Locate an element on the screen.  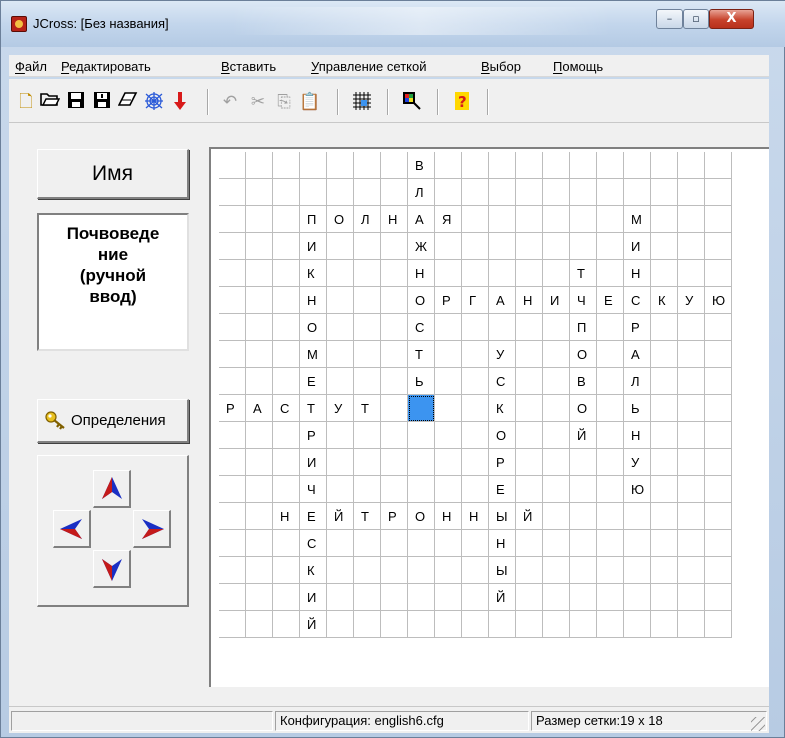
app-icon is located at coordinates (19, 24).